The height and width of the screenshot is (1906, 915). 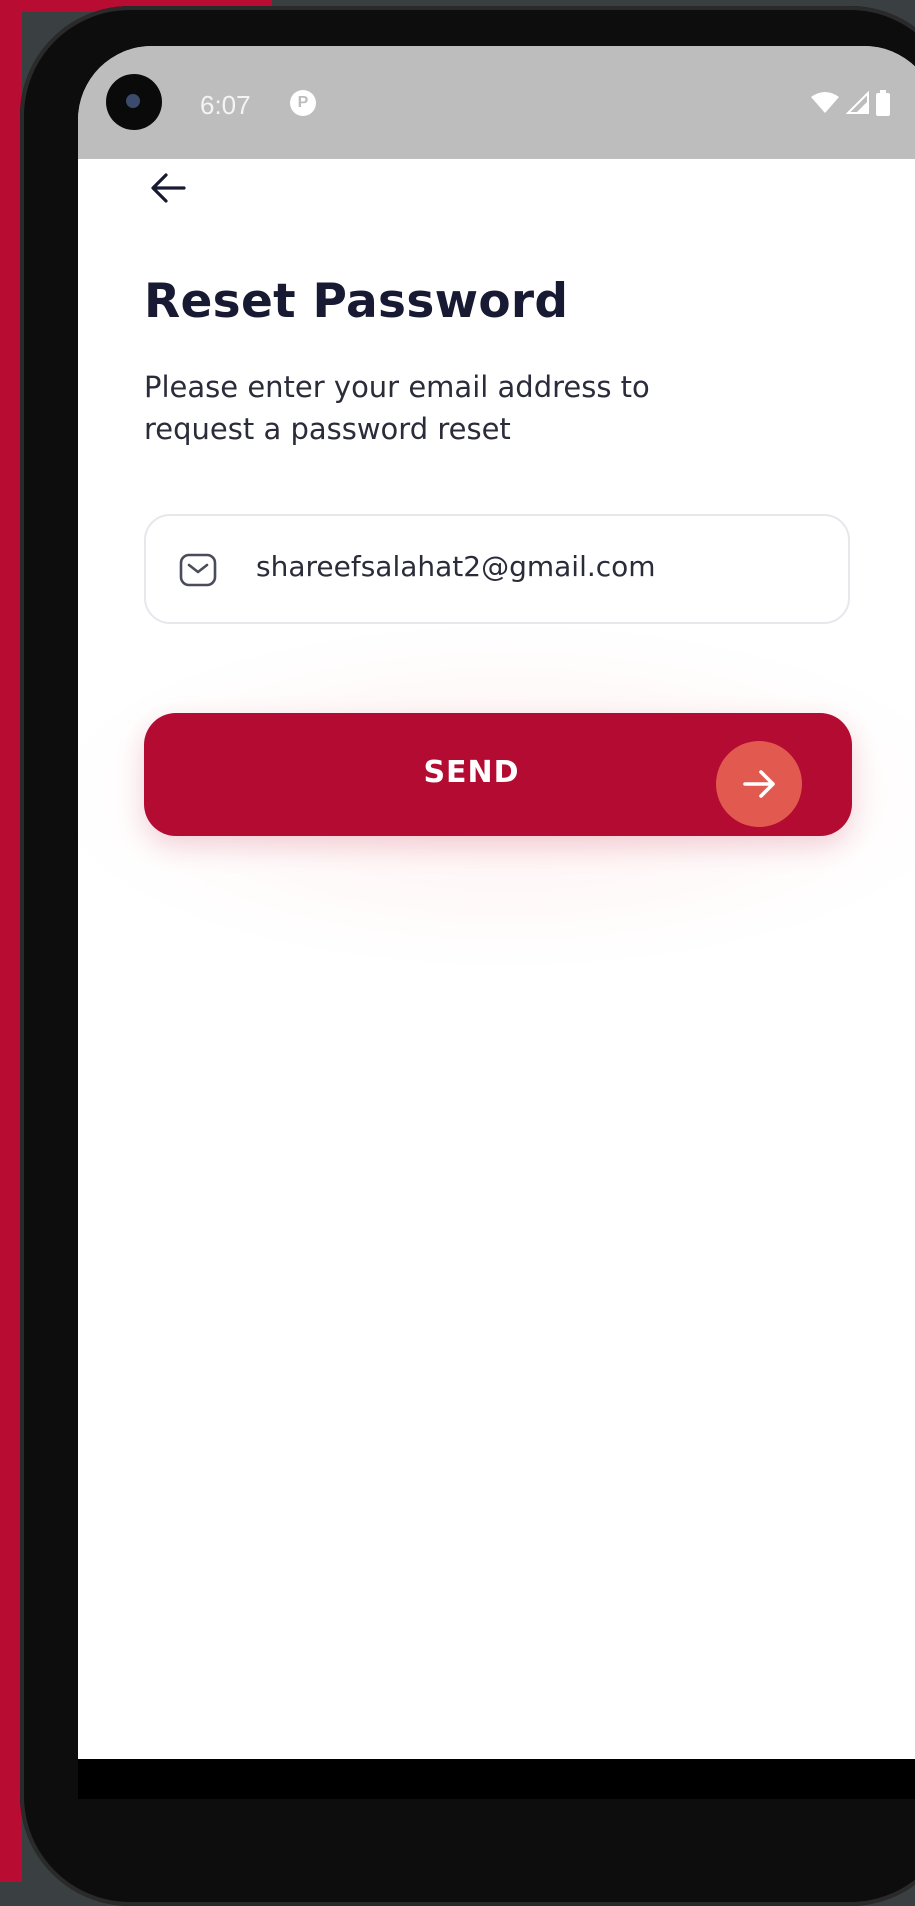 What do you see at coordinates (536, 566) in the screenshot?
I see `email-input-value: shareefsalahat2@gmail.com` at bounding box center [536, 566].